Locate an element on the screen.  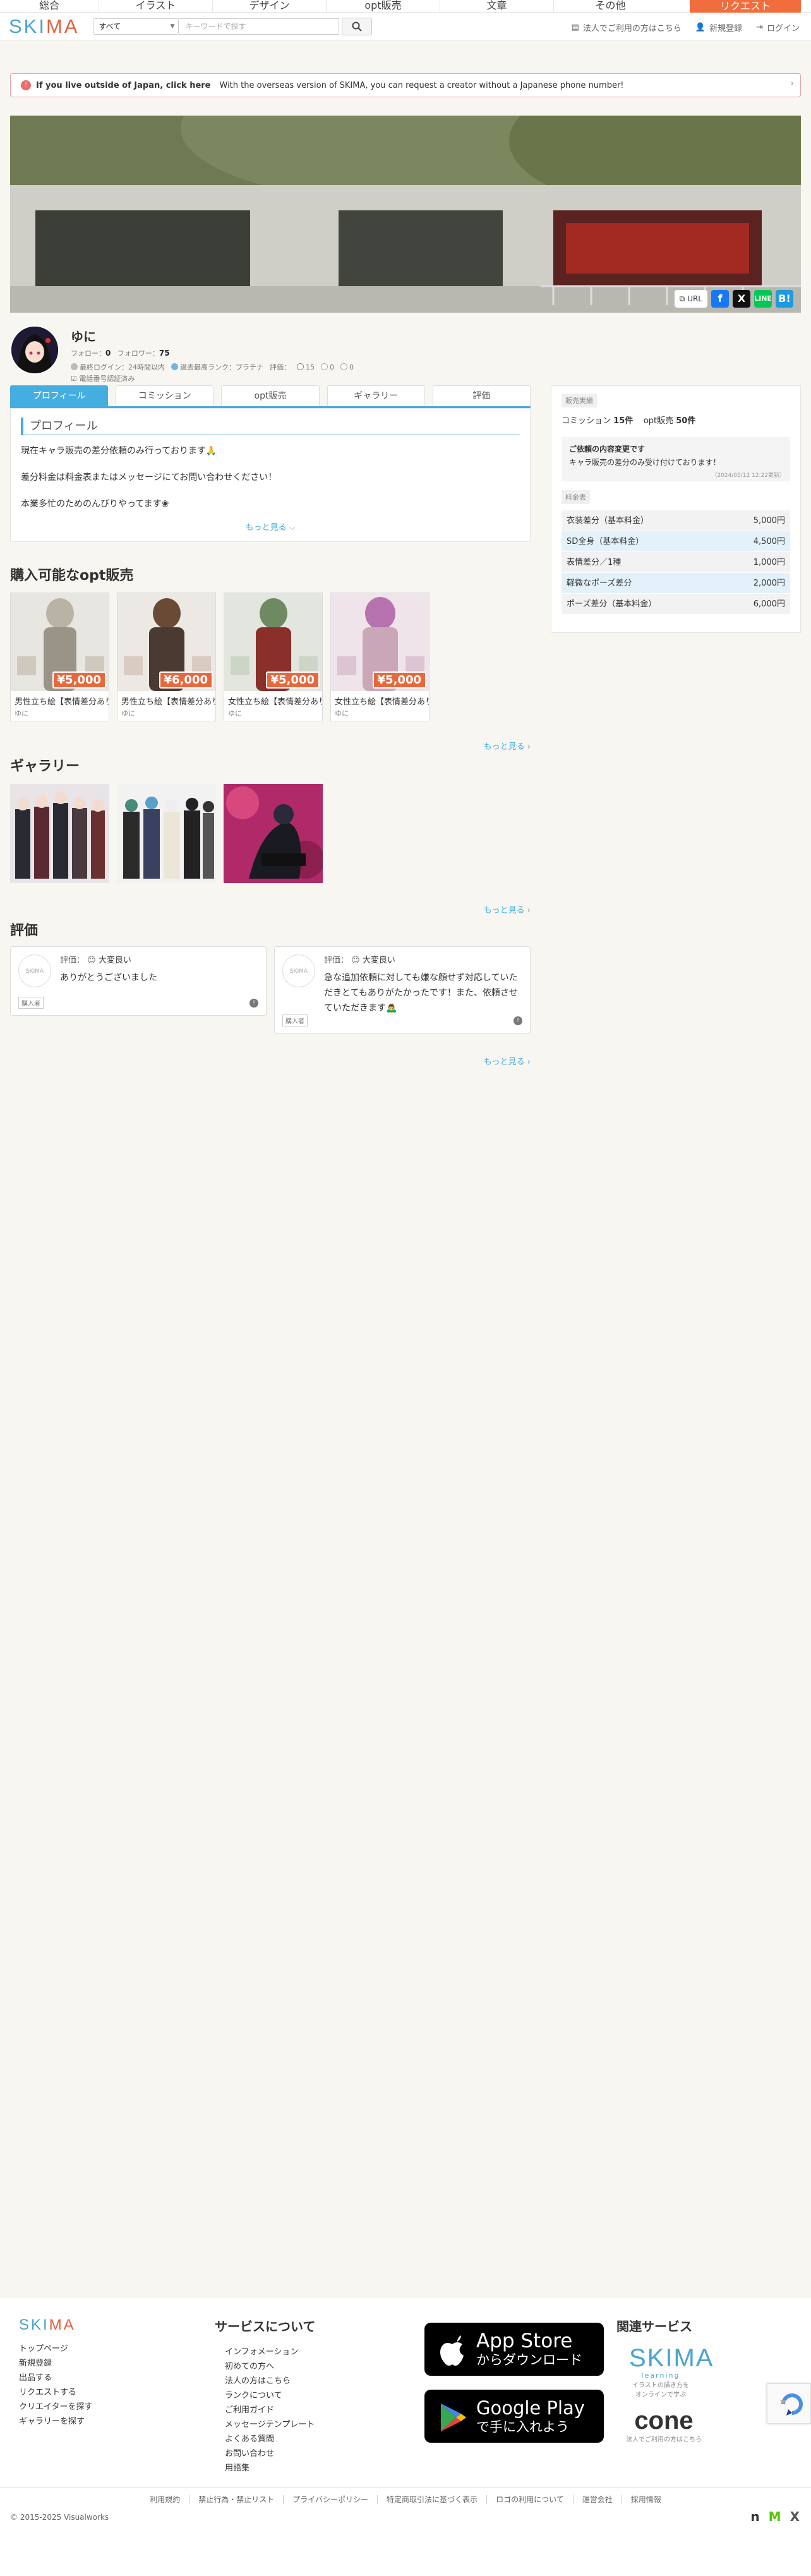
nav-category-illust: イラスト is located at coordinates (155, 6).